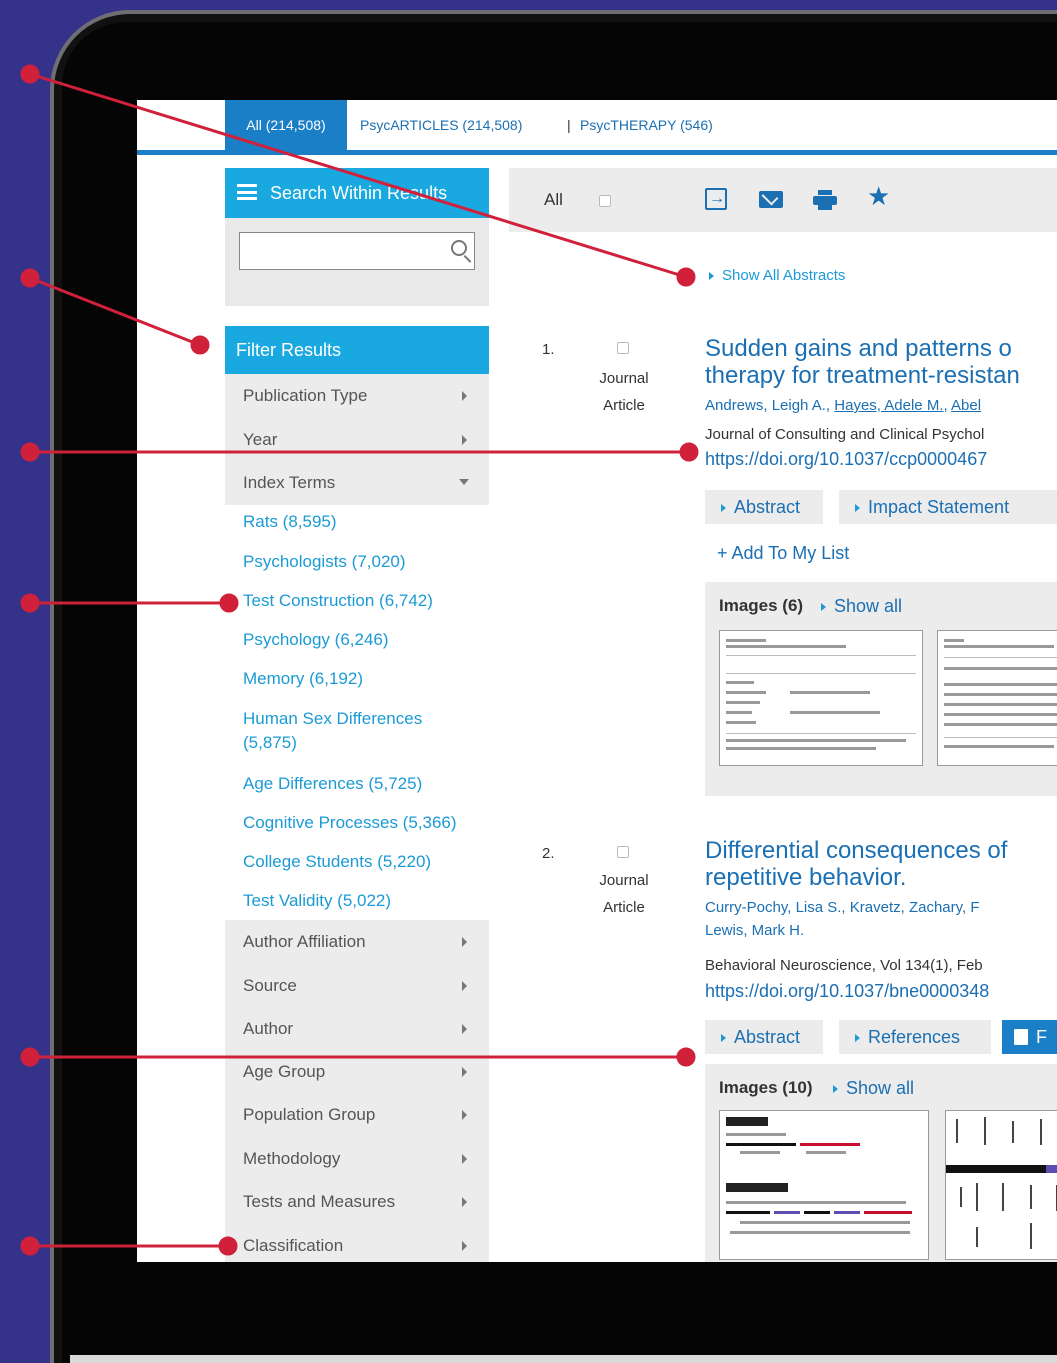  I want to click on index-term-link: Age Differences (5,725), so click(363, 784).